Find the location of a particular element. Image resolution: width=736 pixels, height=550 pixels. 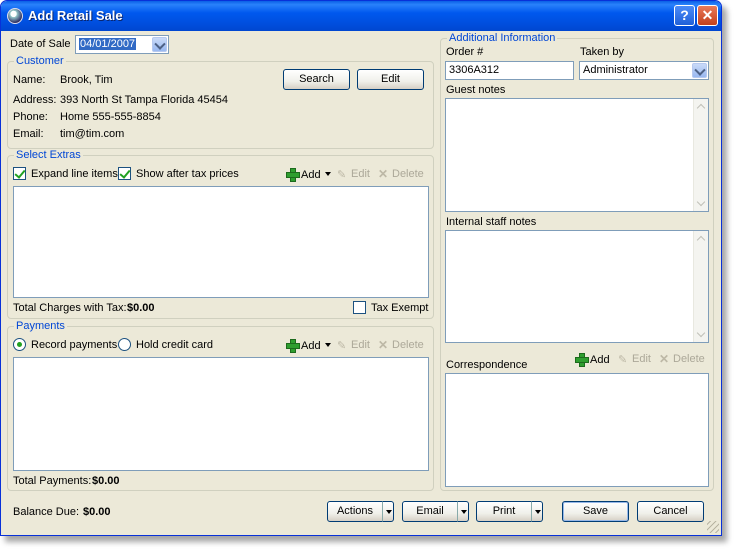

email-dropdown-icon is located at coordinates (463, 511).